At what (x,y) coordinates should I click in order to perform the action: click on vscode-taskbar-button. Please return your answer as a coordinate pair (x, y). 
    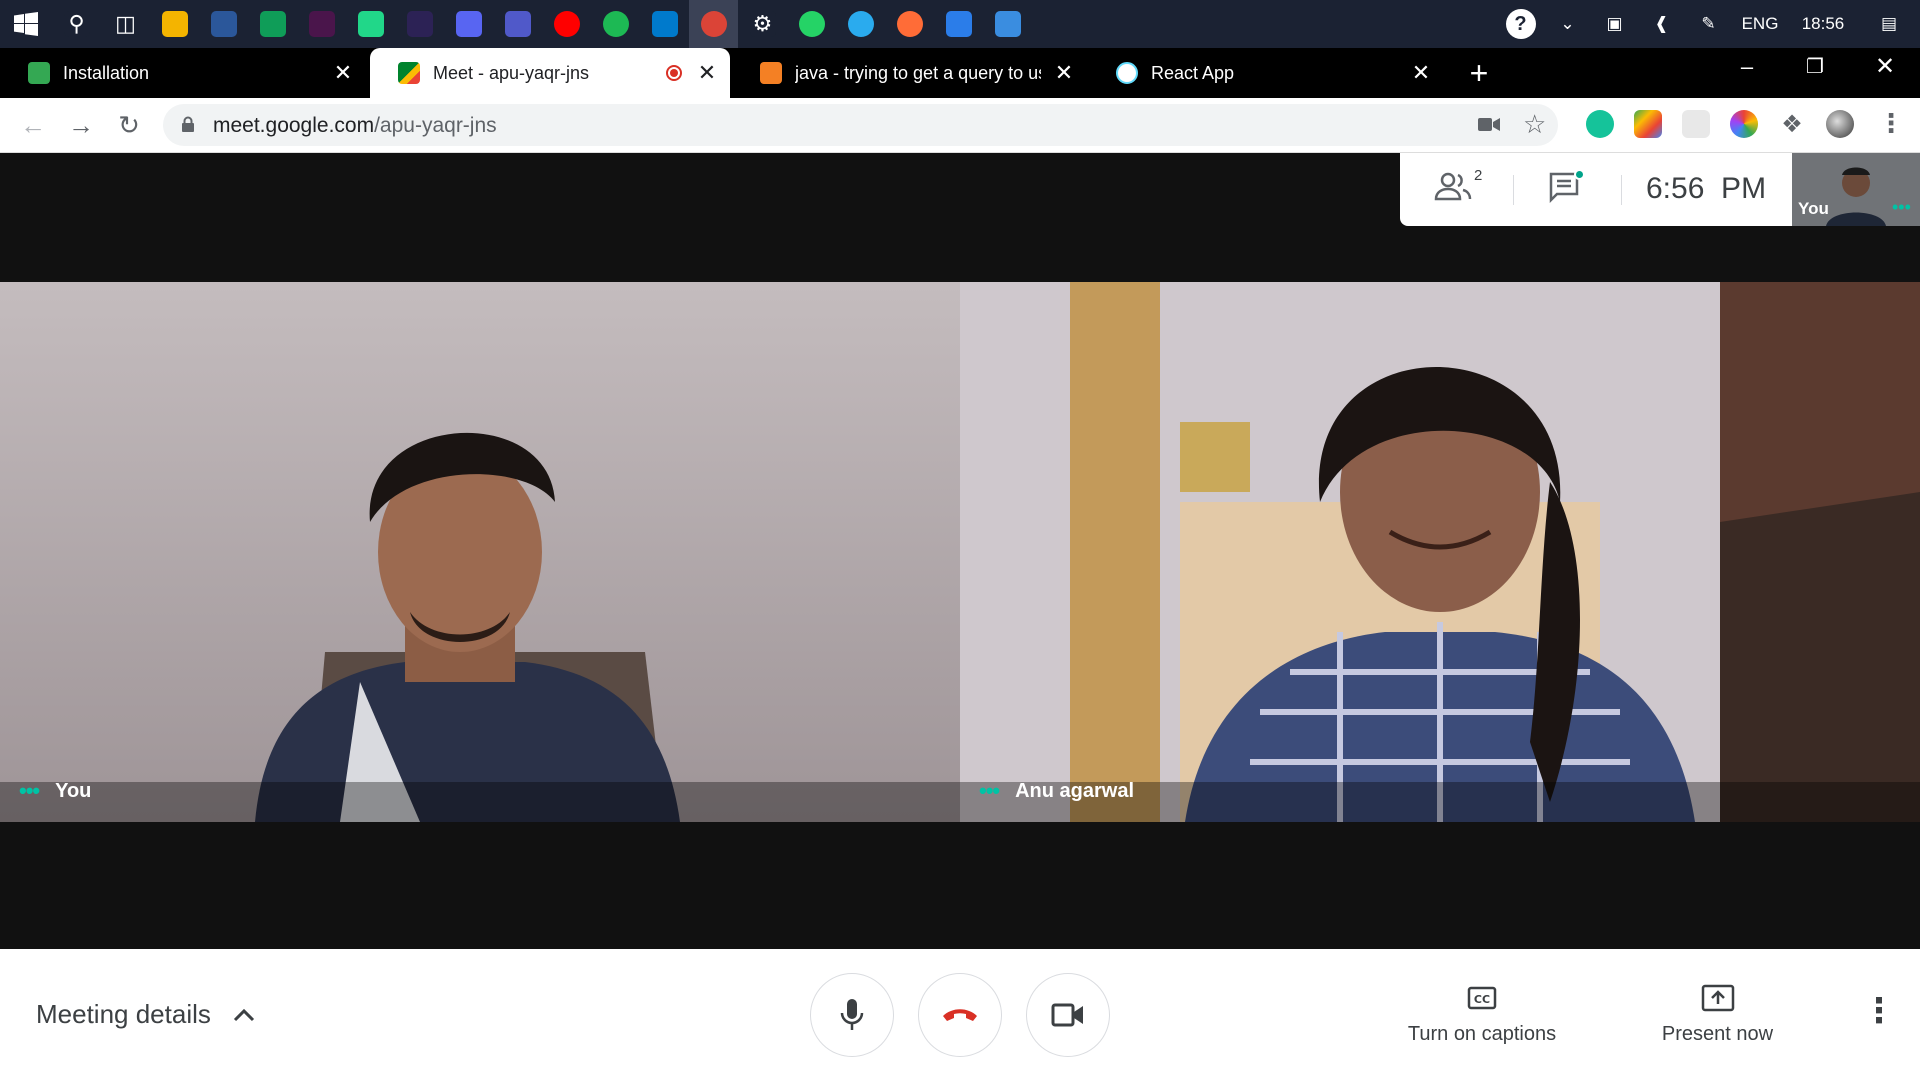
    Looking at the image, I should click on (664, 24).